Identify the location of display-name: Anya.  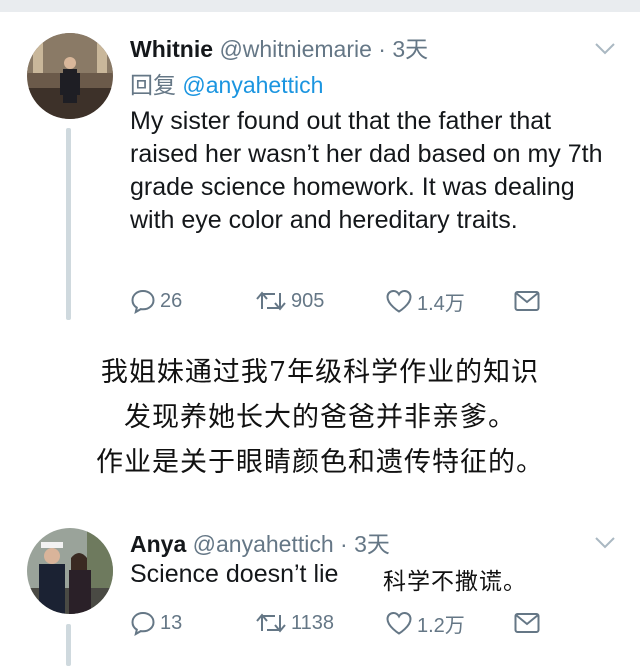
(158, 544).